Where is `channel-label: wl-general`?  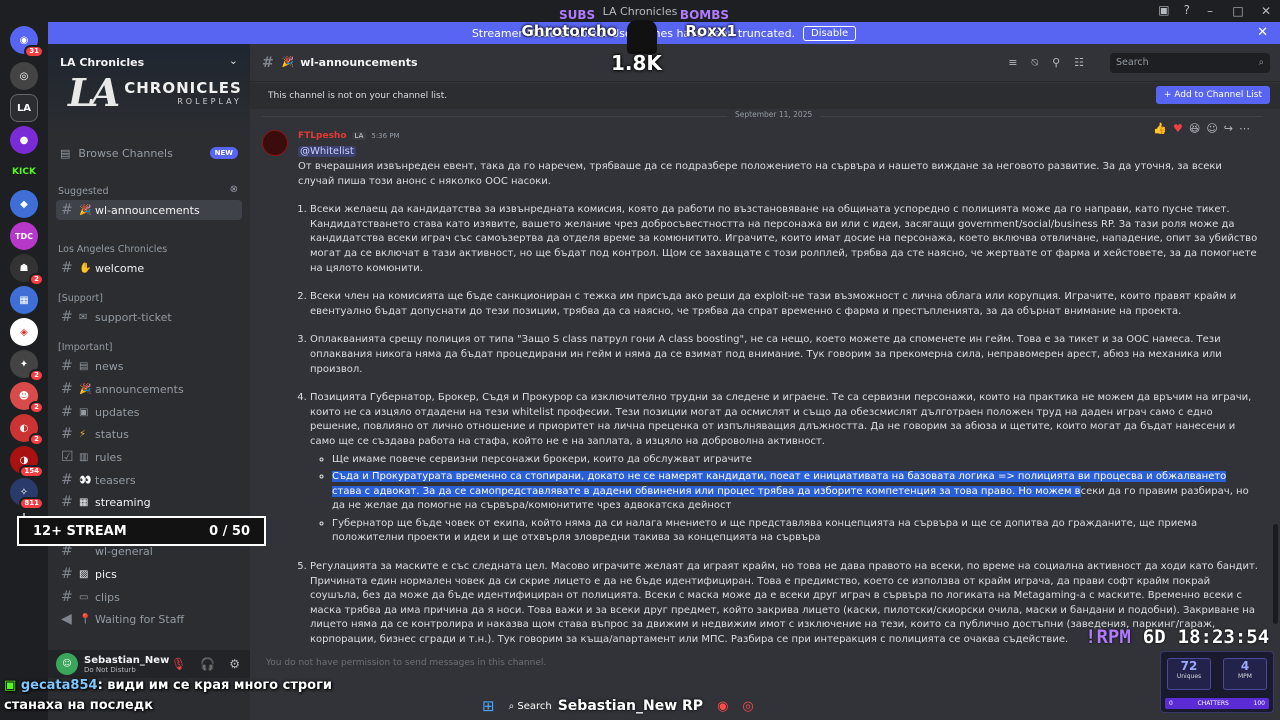
channel-label: wl-general is located at coordinates (124, 551).